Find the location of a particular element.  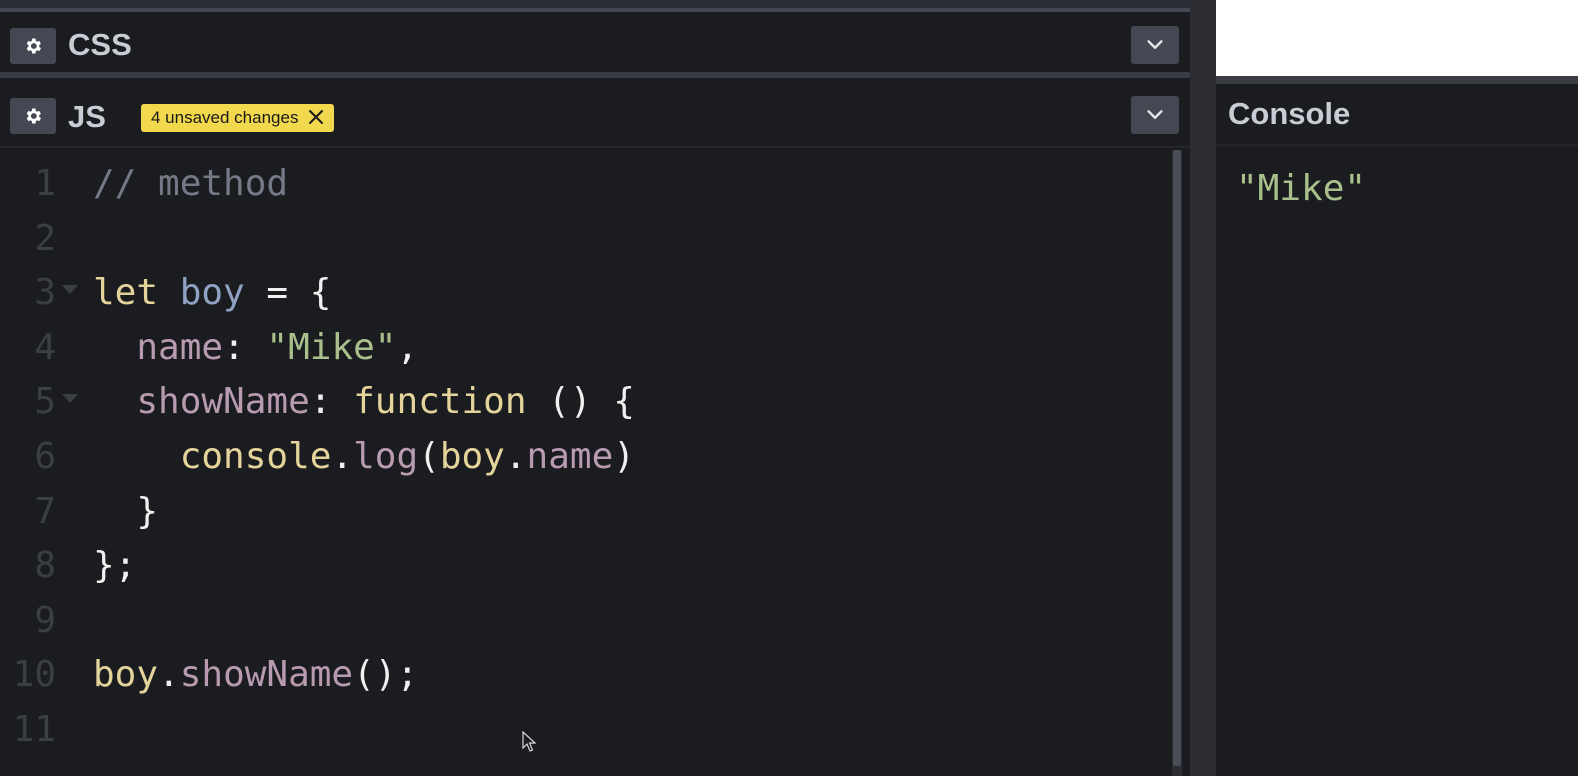

code-token: = { is located at coordinates (288, 293).